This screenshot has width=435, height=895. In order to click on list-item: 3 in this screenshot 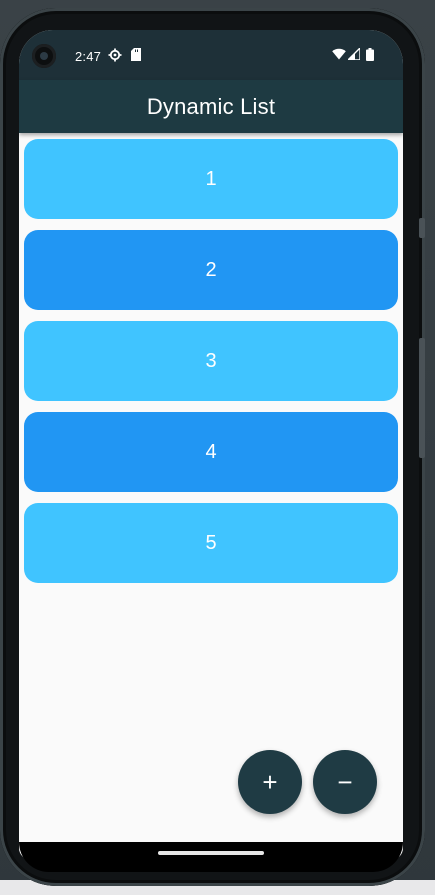, I will do `click(211, 361)`.